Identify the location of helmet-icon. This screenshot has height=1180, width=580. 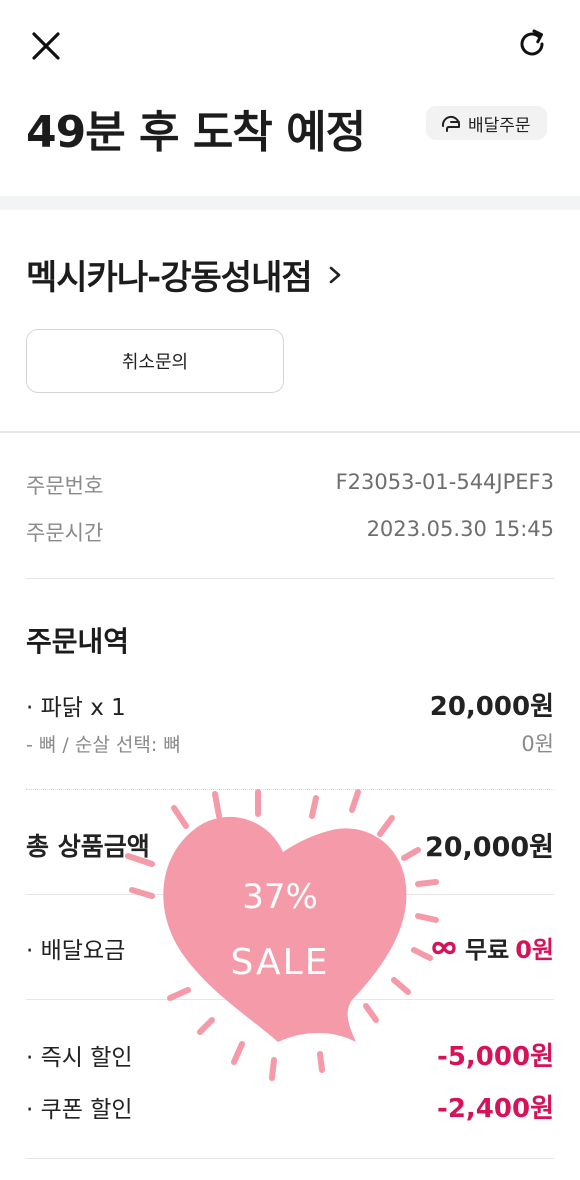
(450, 123).